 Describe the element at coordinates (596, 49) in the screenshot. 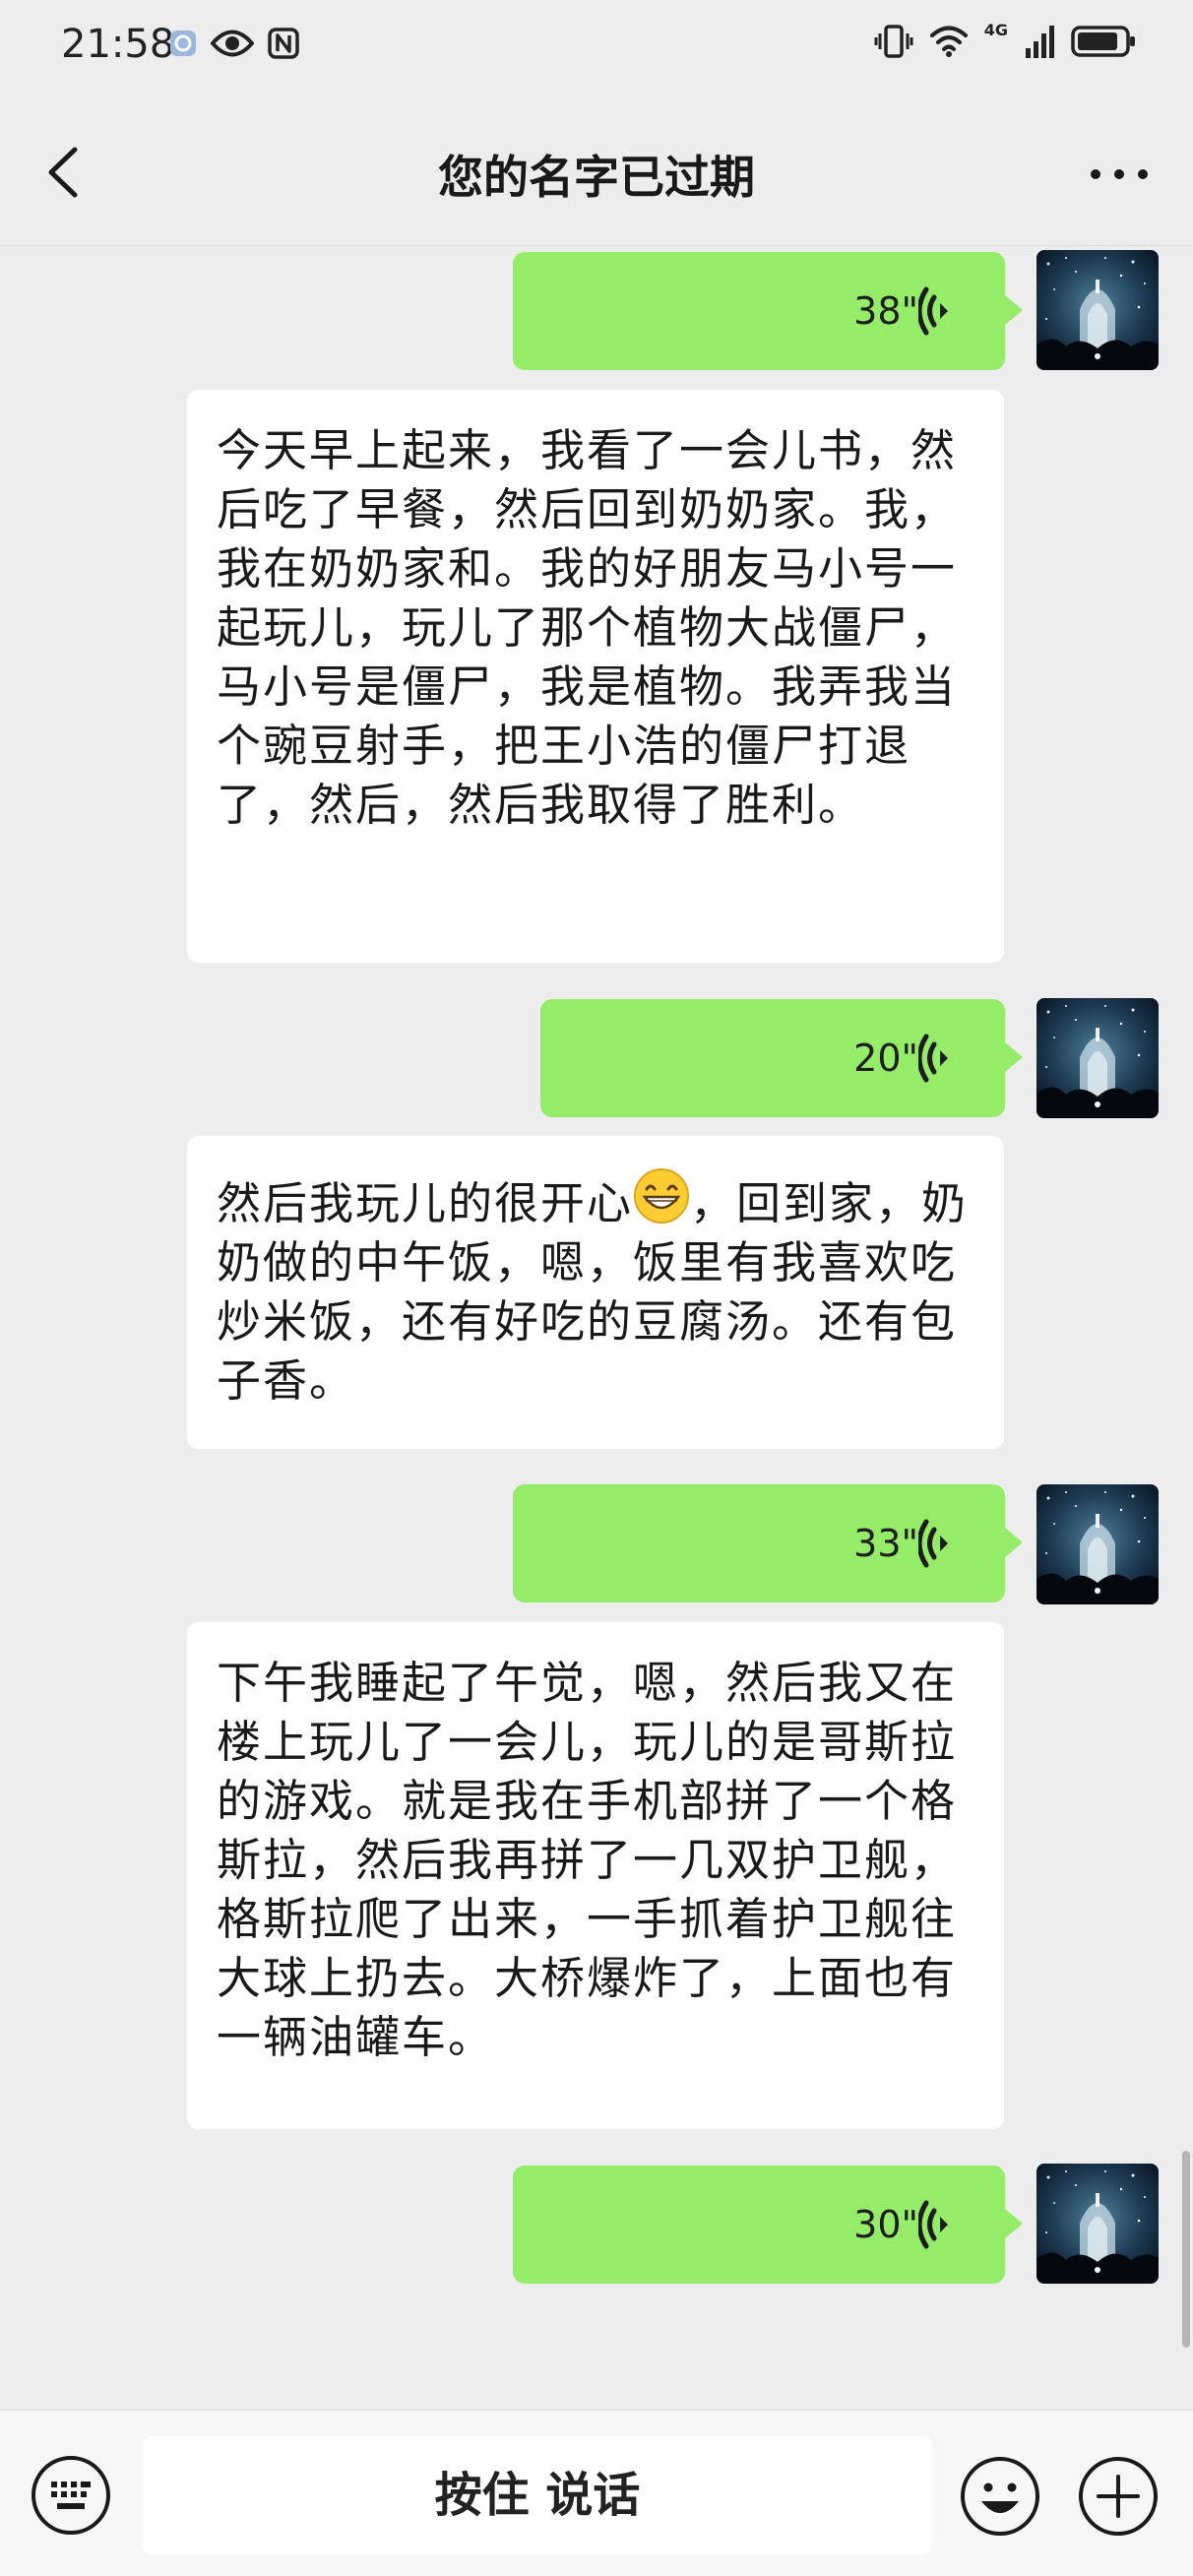

I see `status-bar: 21:58 4G` at that location.